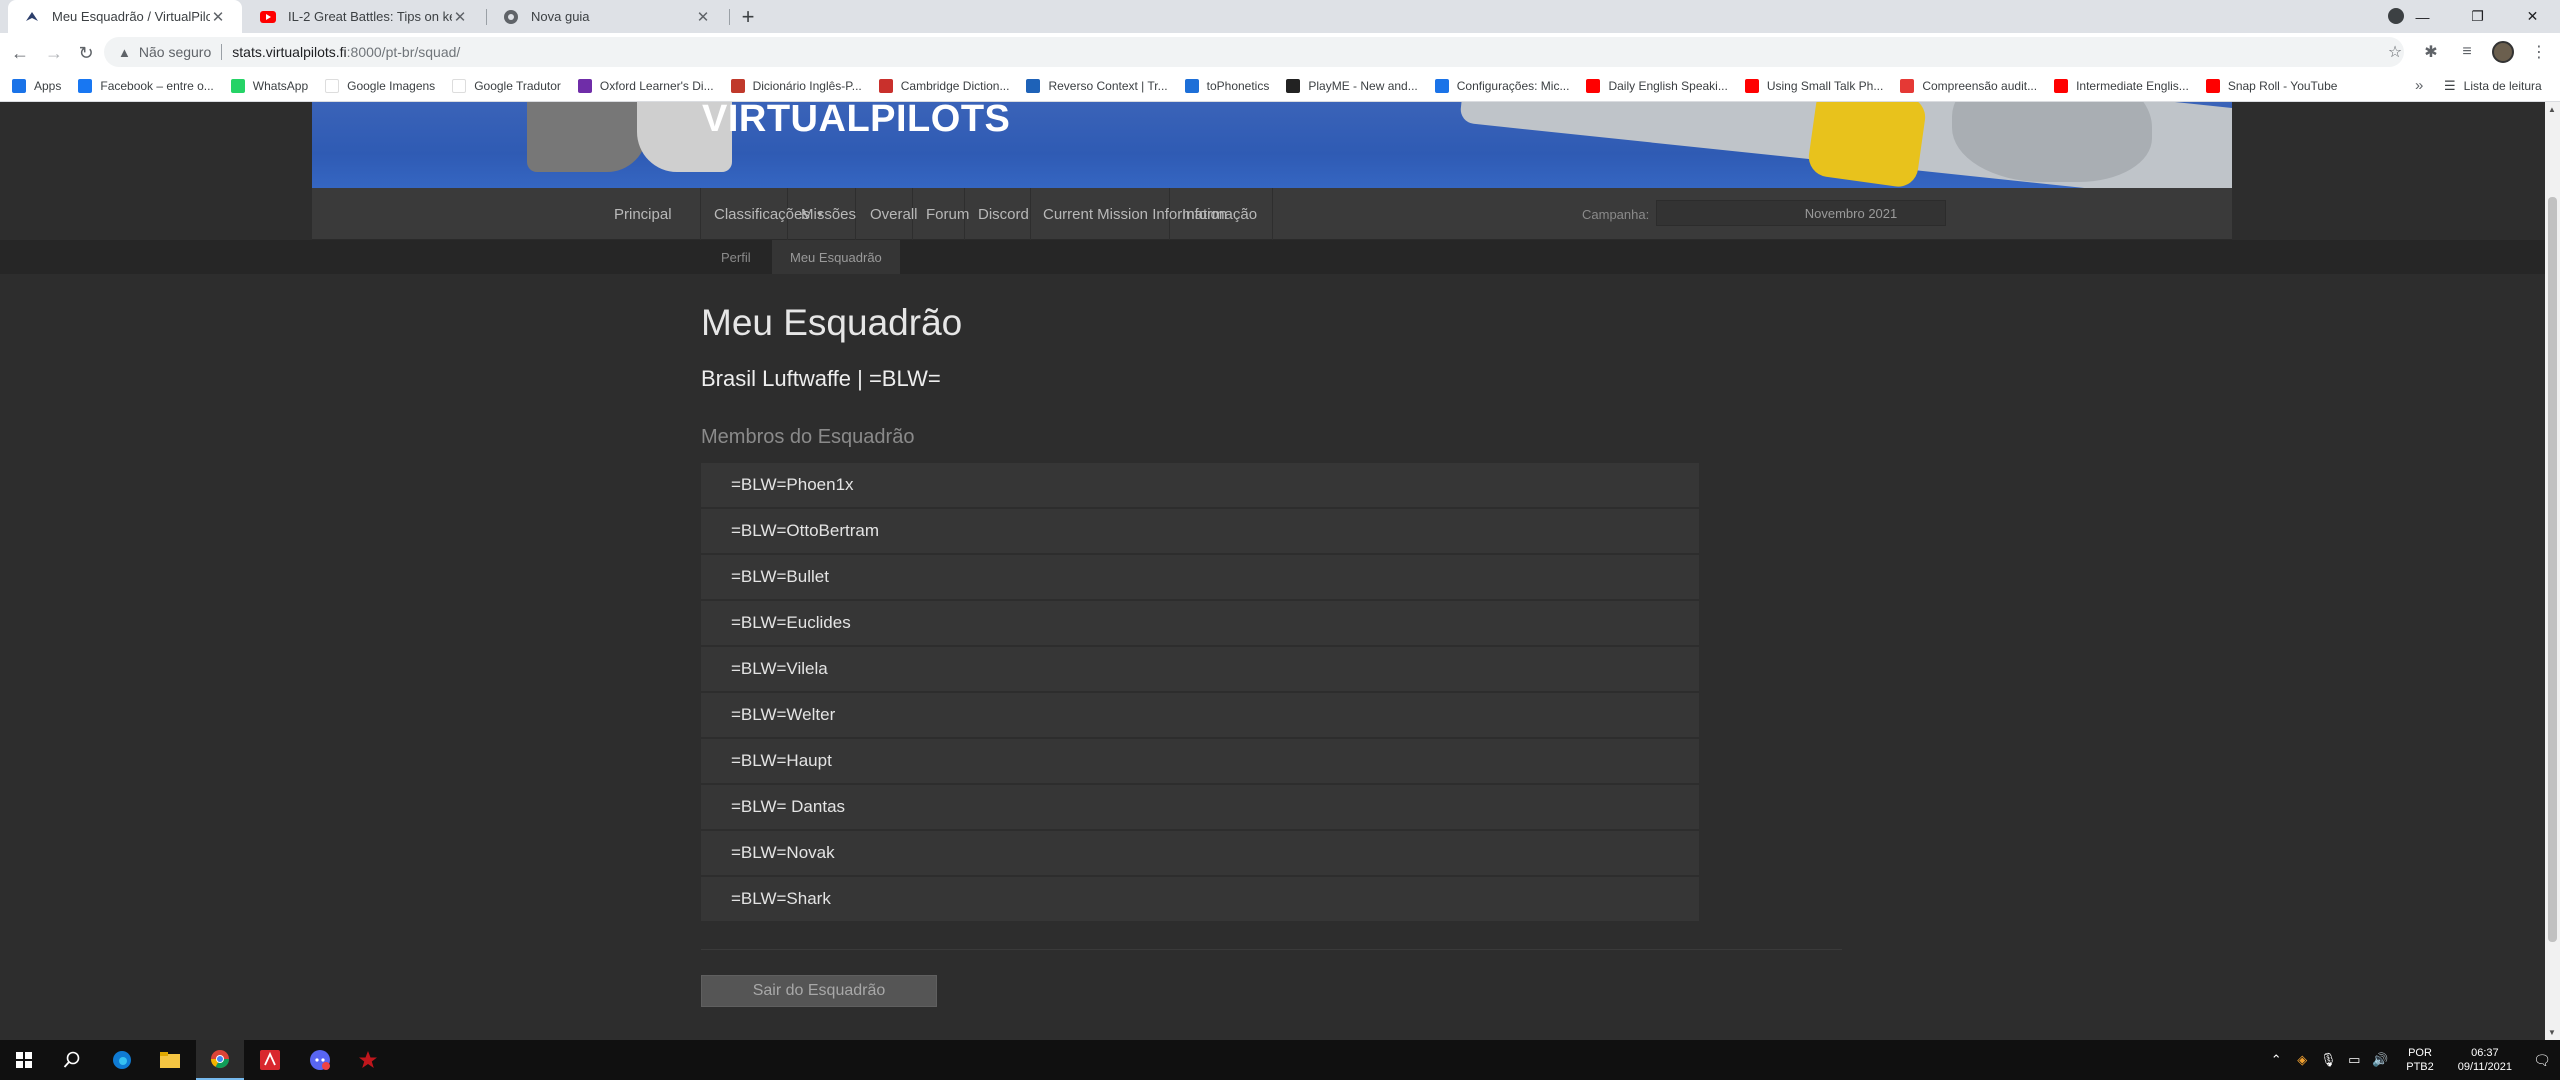  Describe the element at coordinates (24, 1060) in the screenshot. I see `windows-start-icon` at that location.